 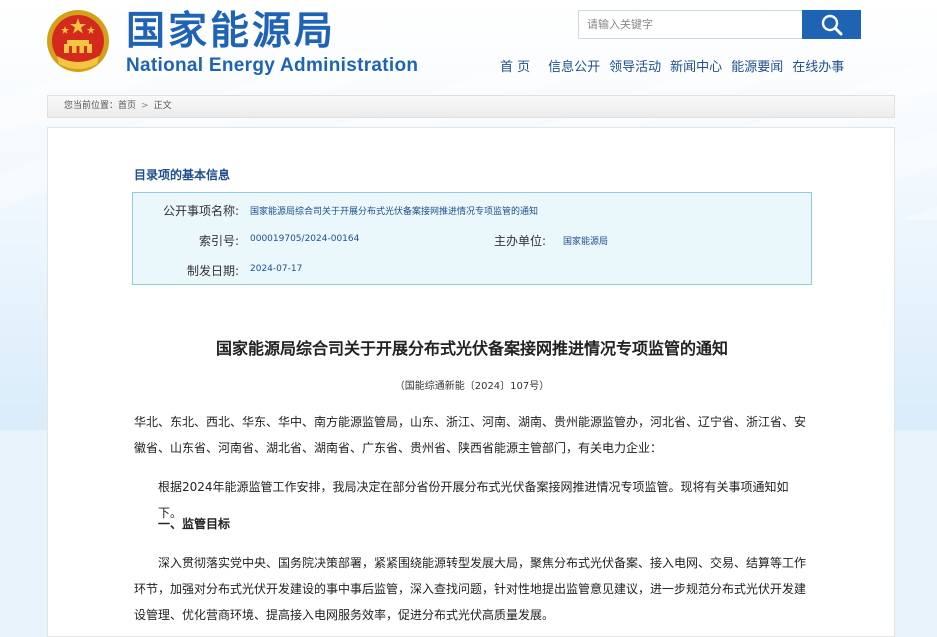 What do you see at coordinates (471, 348) in the screenshot?
I see `document-title: 国家能源局综合司关于开展分布式光伏备案接网推进情况专项监管的通知` at bounding box center [471, 348].